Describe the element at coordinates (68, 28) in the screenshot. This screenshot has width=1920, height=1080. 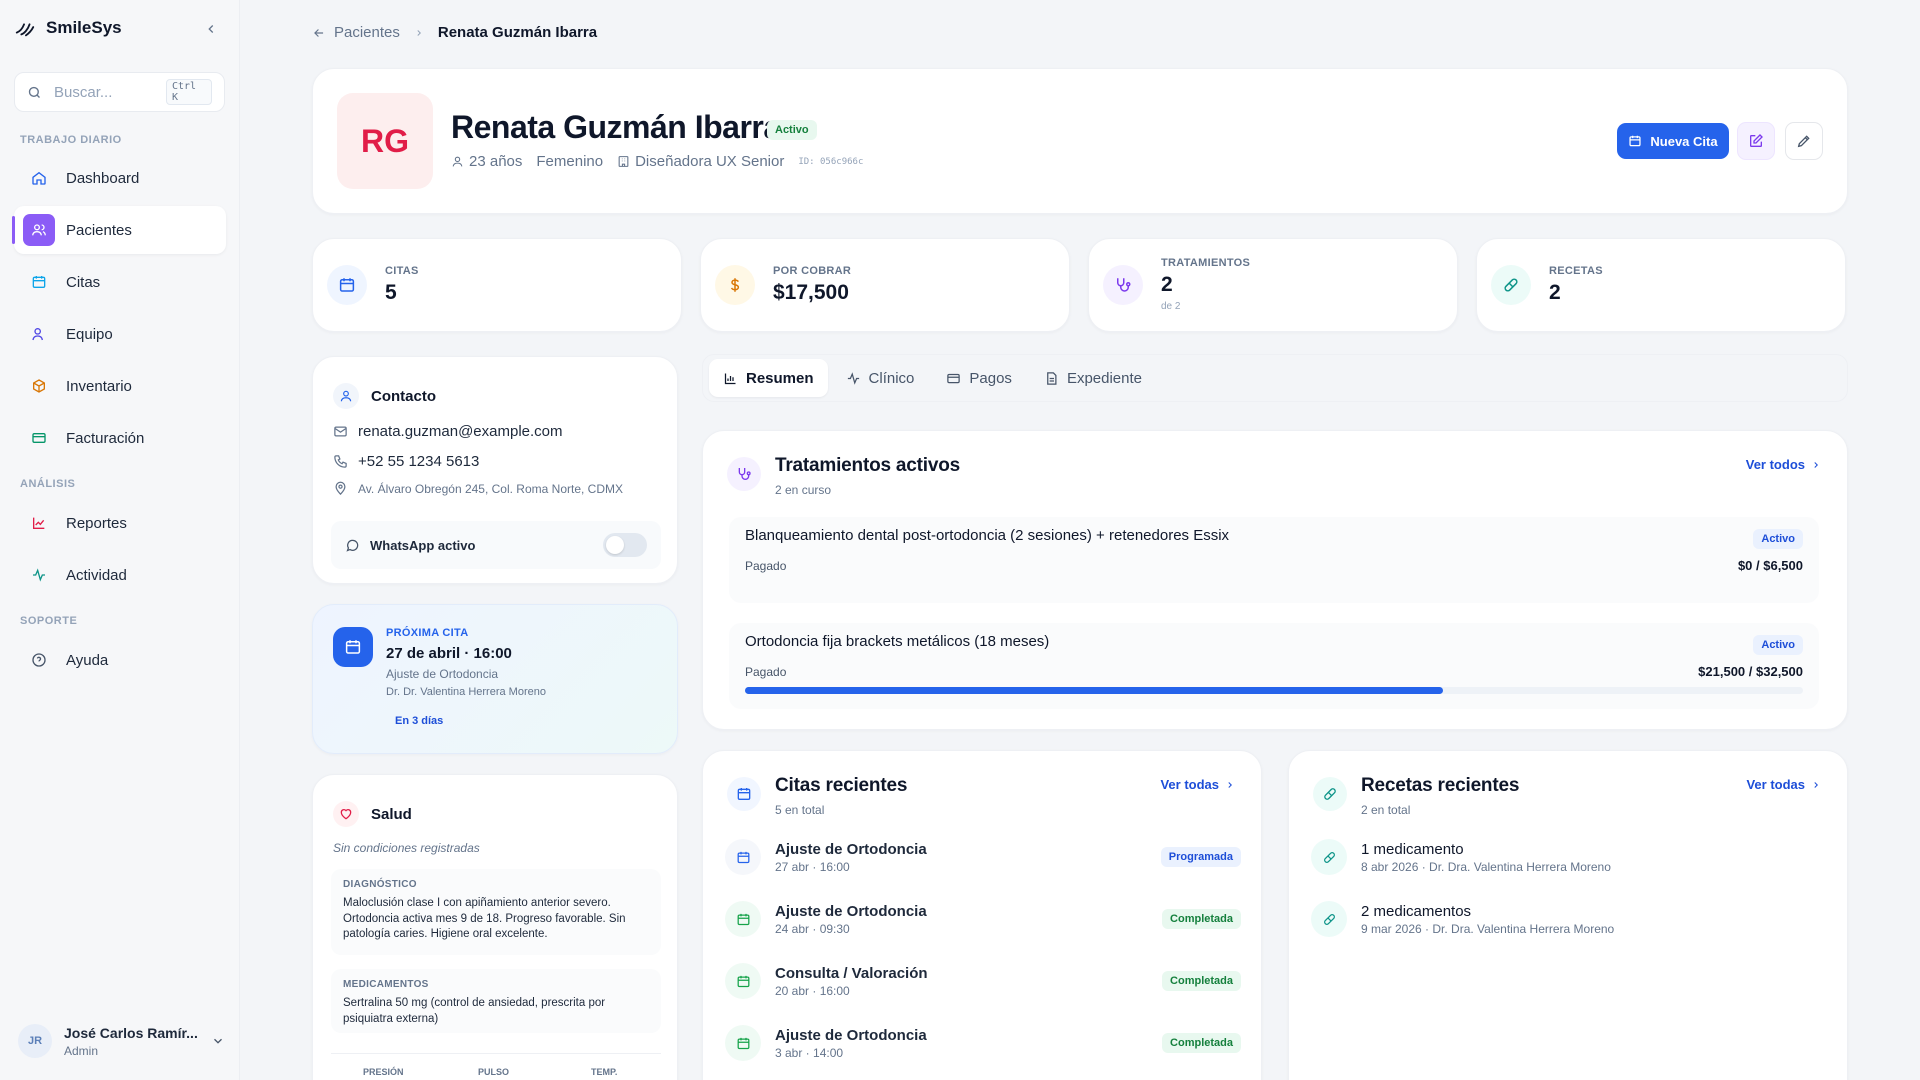
I see `brand: SmileSys` at that location.